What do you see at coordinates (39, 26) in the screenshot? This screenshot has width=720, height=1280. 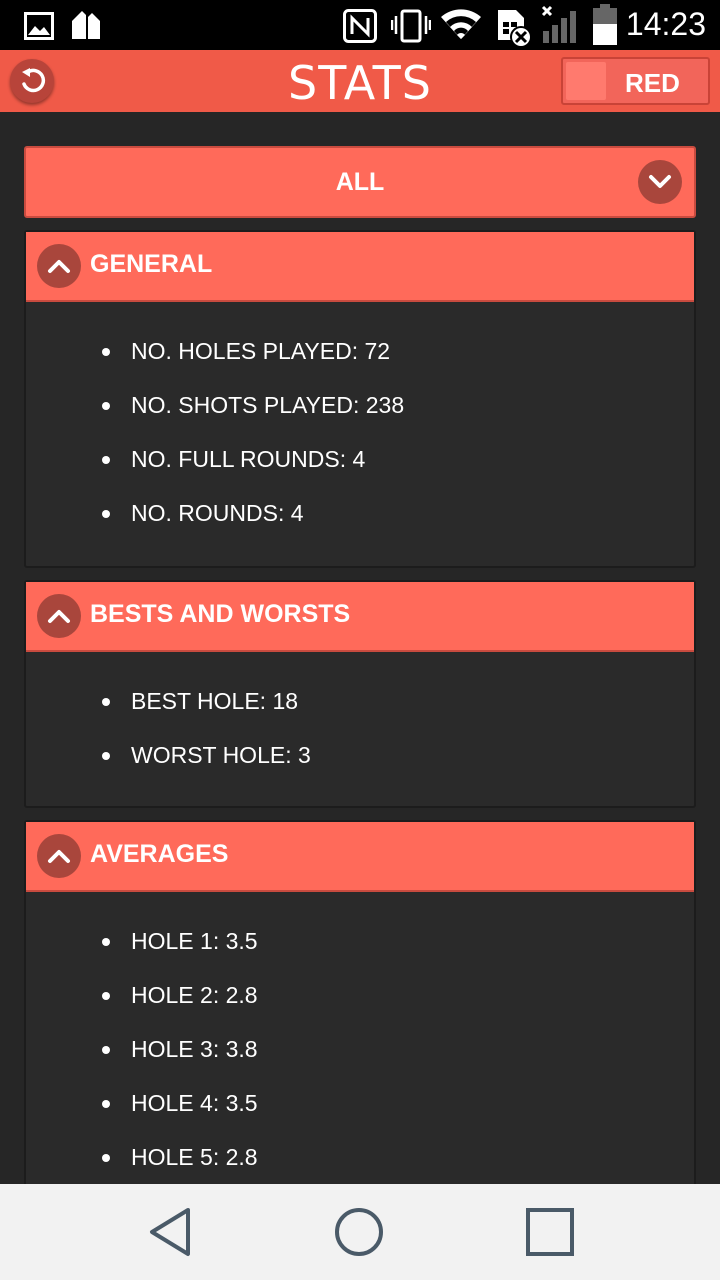 I see `gallery-icon` at bounding box center [39, 26].